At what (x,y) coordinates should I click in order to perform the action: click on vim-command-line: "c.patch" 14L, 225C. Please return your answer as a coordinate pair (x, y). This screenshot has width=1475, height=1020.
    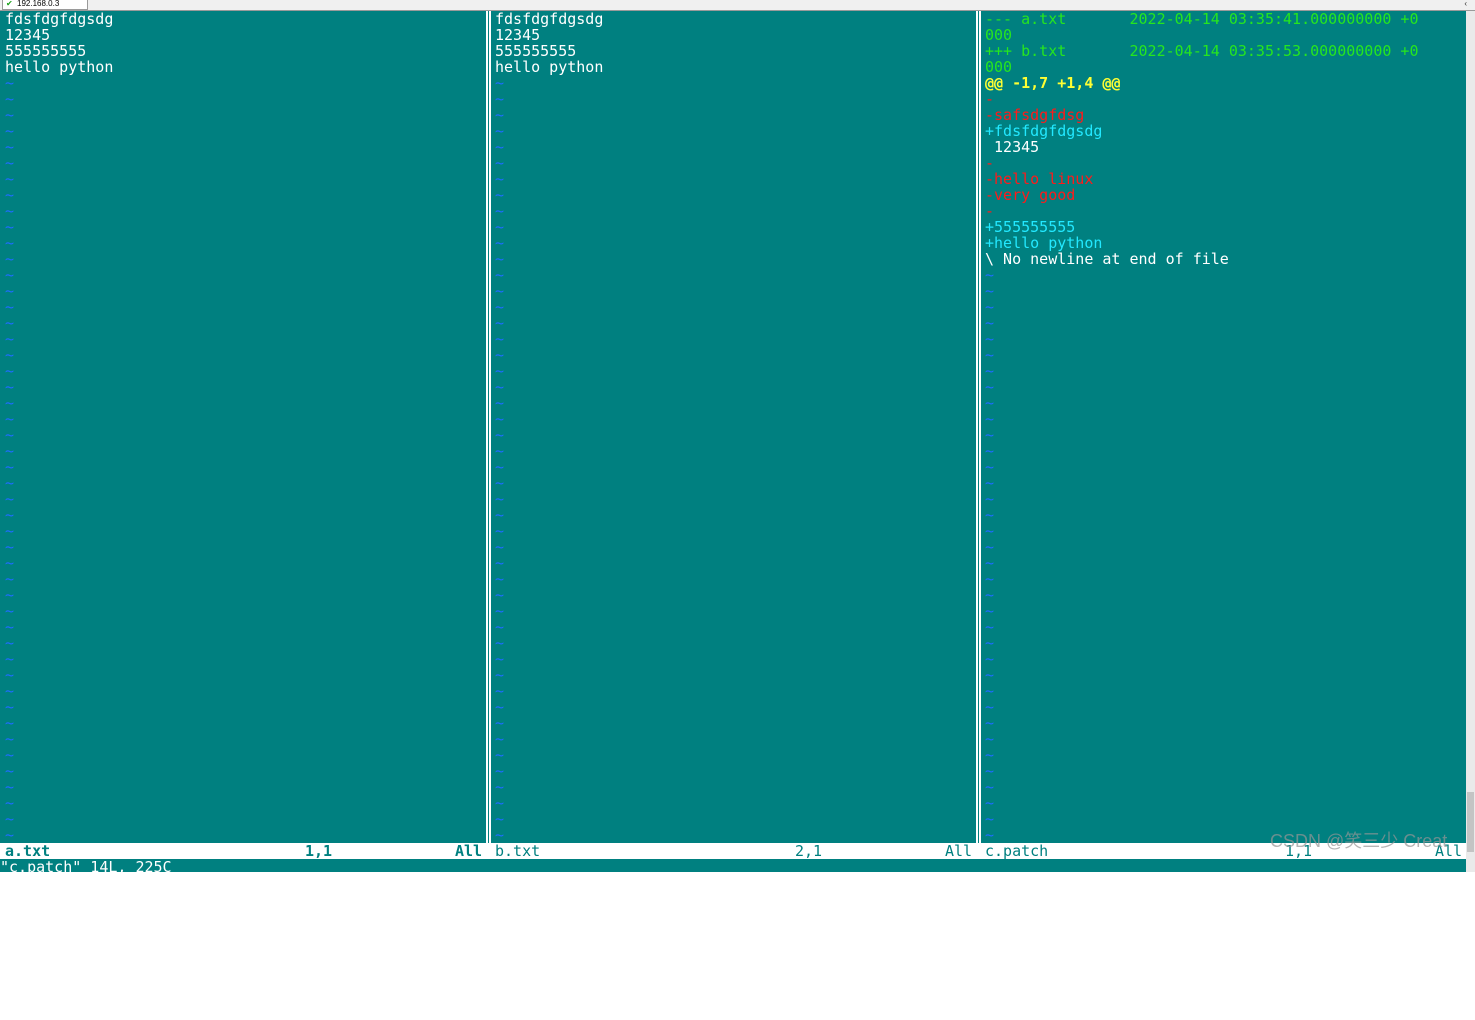
    Looking at the image, I should click on (733, 865).